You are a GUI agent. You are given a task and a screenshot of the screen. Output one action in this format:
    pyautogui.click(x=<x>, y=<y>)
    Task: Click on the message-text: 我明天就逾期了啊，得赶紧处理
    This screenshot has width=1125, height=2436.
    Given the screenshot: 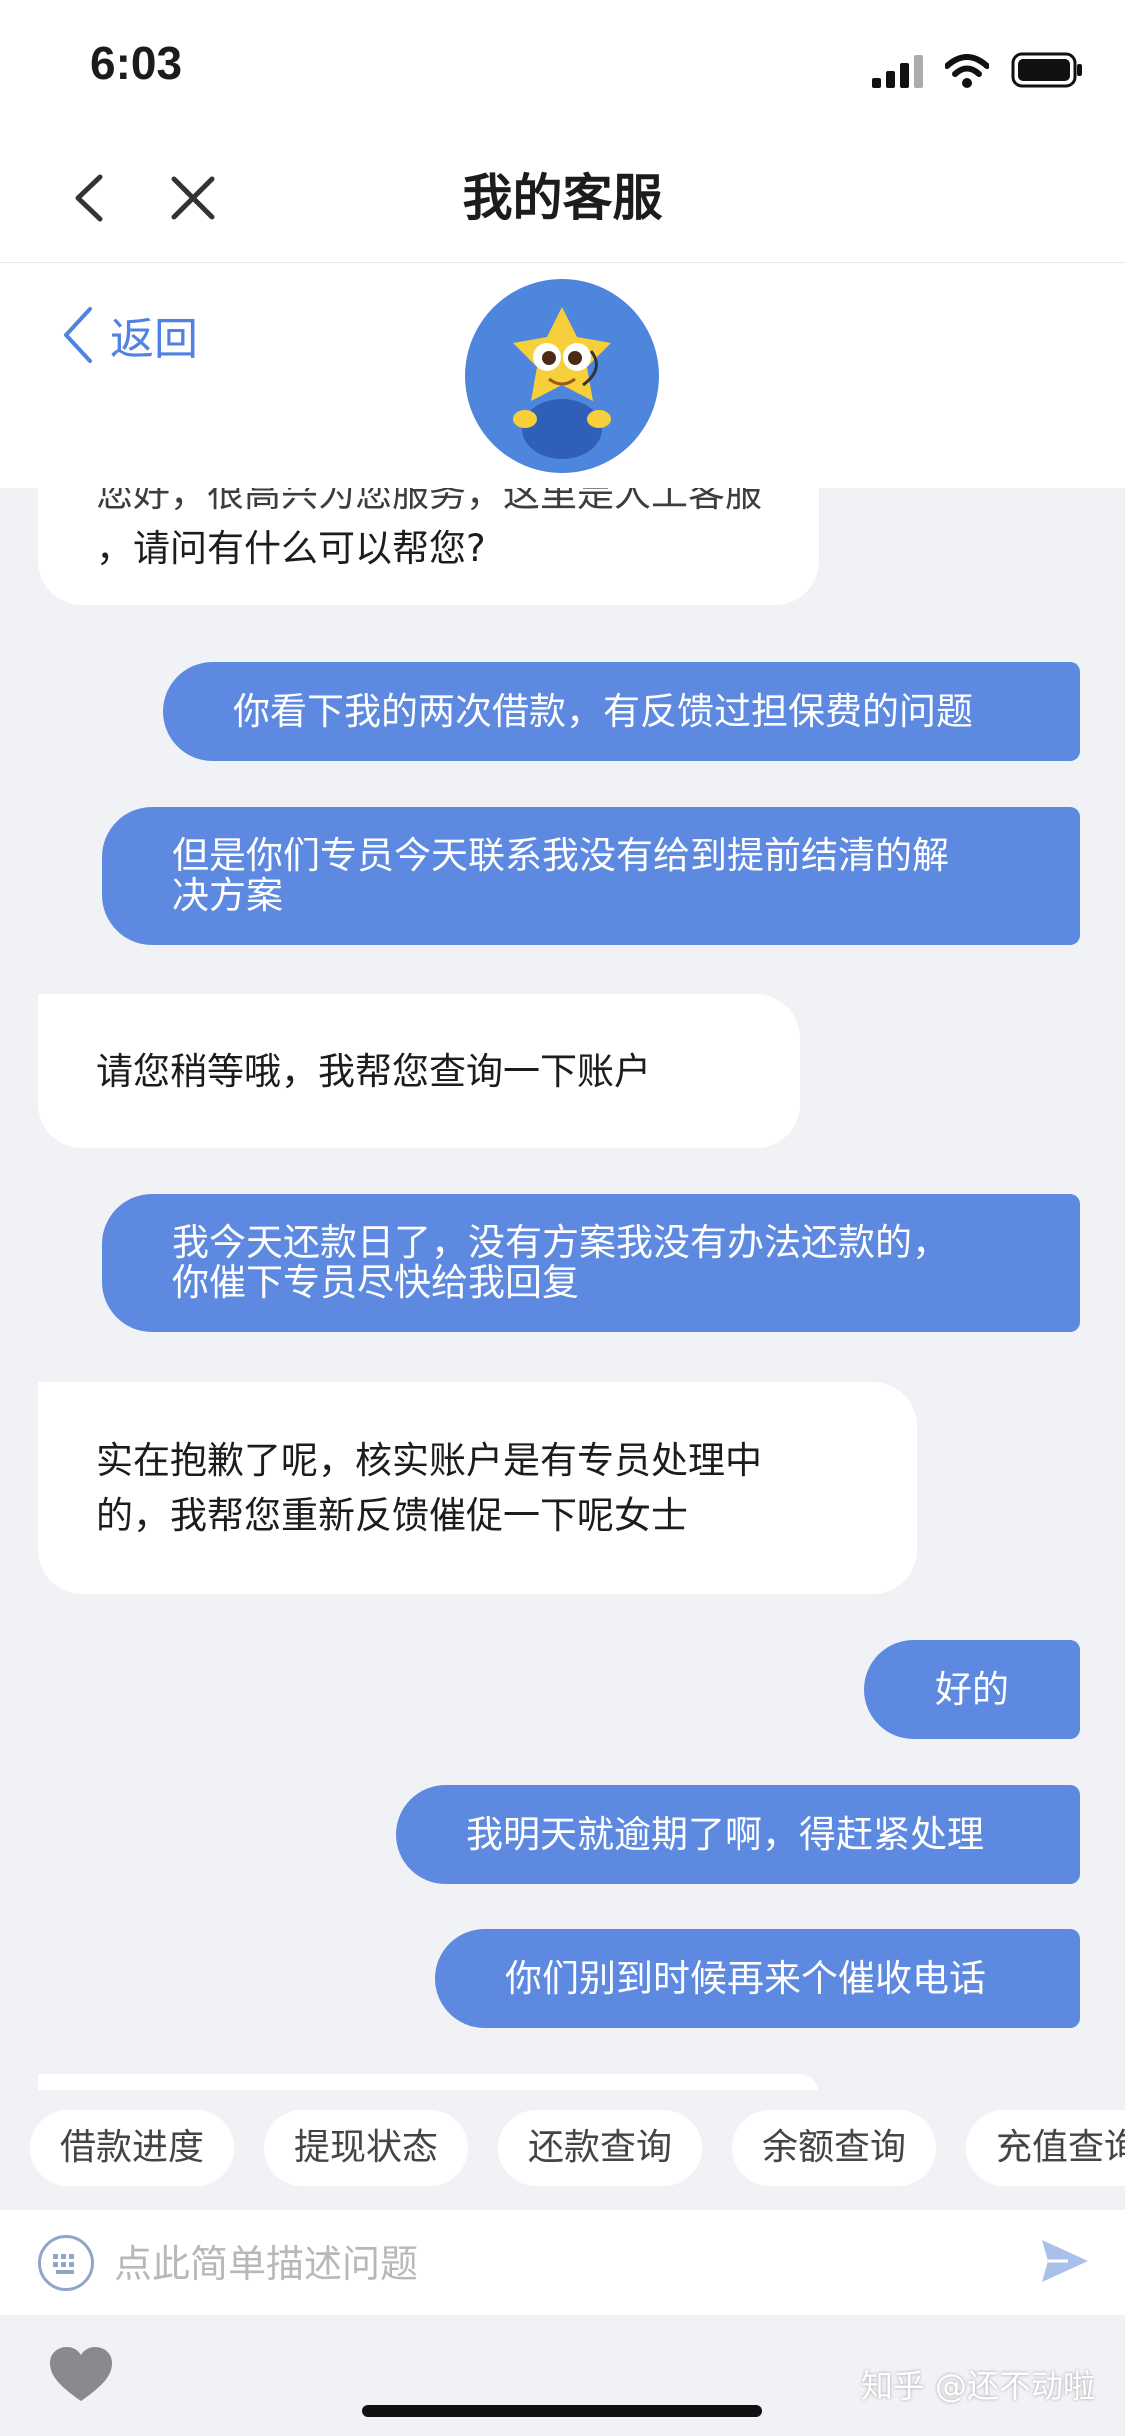 What is the action you would take?
    pyautogui.click(x=725, y=1834)
    